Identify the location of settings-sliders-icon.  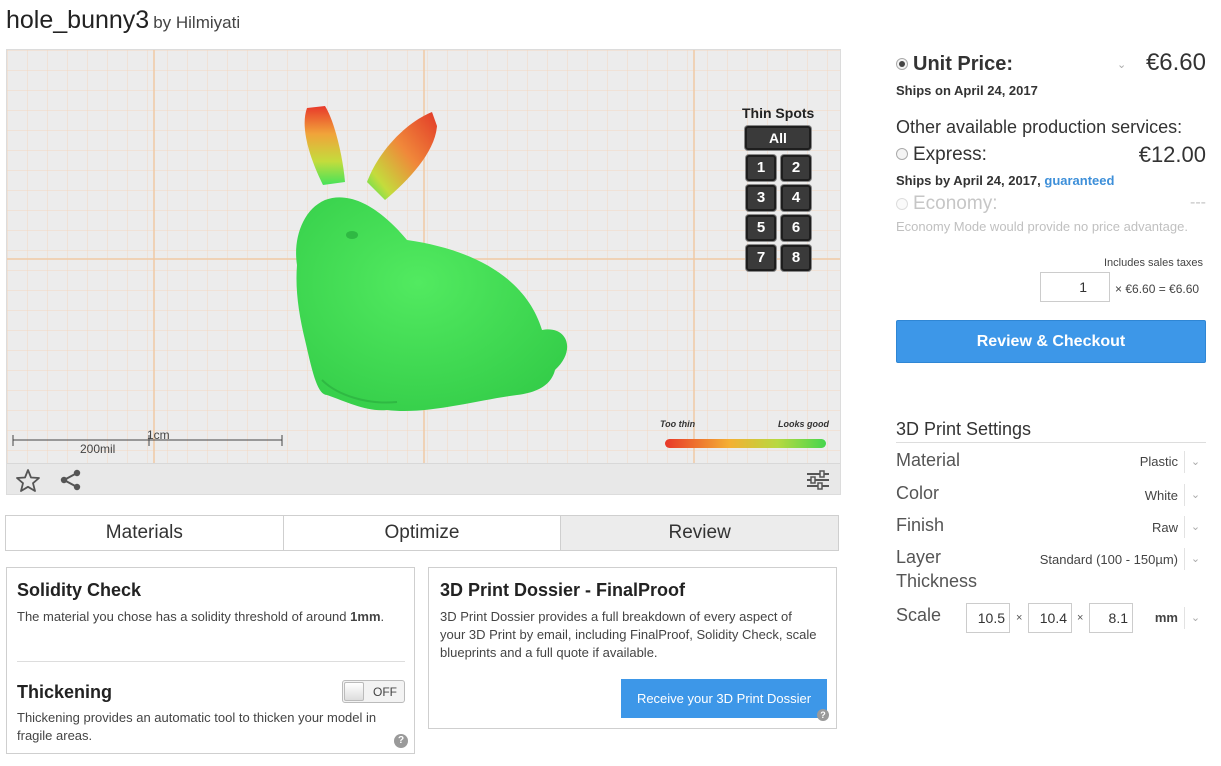
(818, 480).